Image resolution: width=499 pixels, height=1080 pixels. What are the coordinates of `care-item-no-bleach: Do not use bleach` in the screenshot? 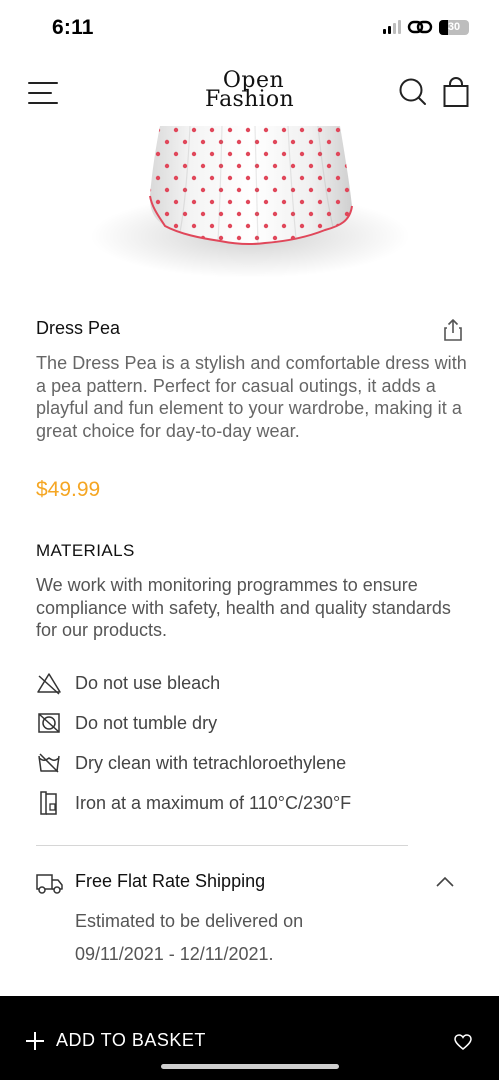 It's located at (251, 683).